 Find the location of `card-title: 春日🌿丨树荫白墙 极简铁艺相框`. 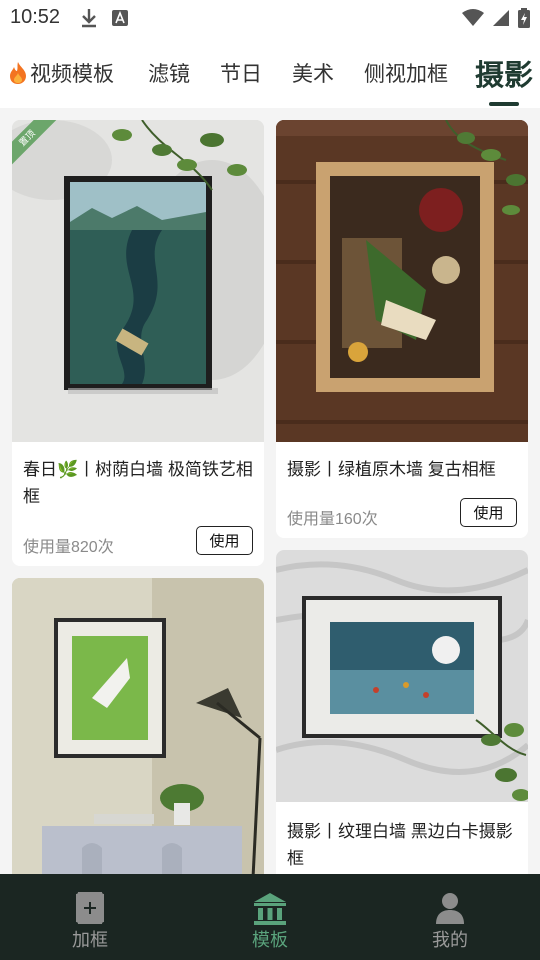

card-title: 春日🌿丨树荫白墙 极简铁艺相框 is located at coordinates (138, 483).